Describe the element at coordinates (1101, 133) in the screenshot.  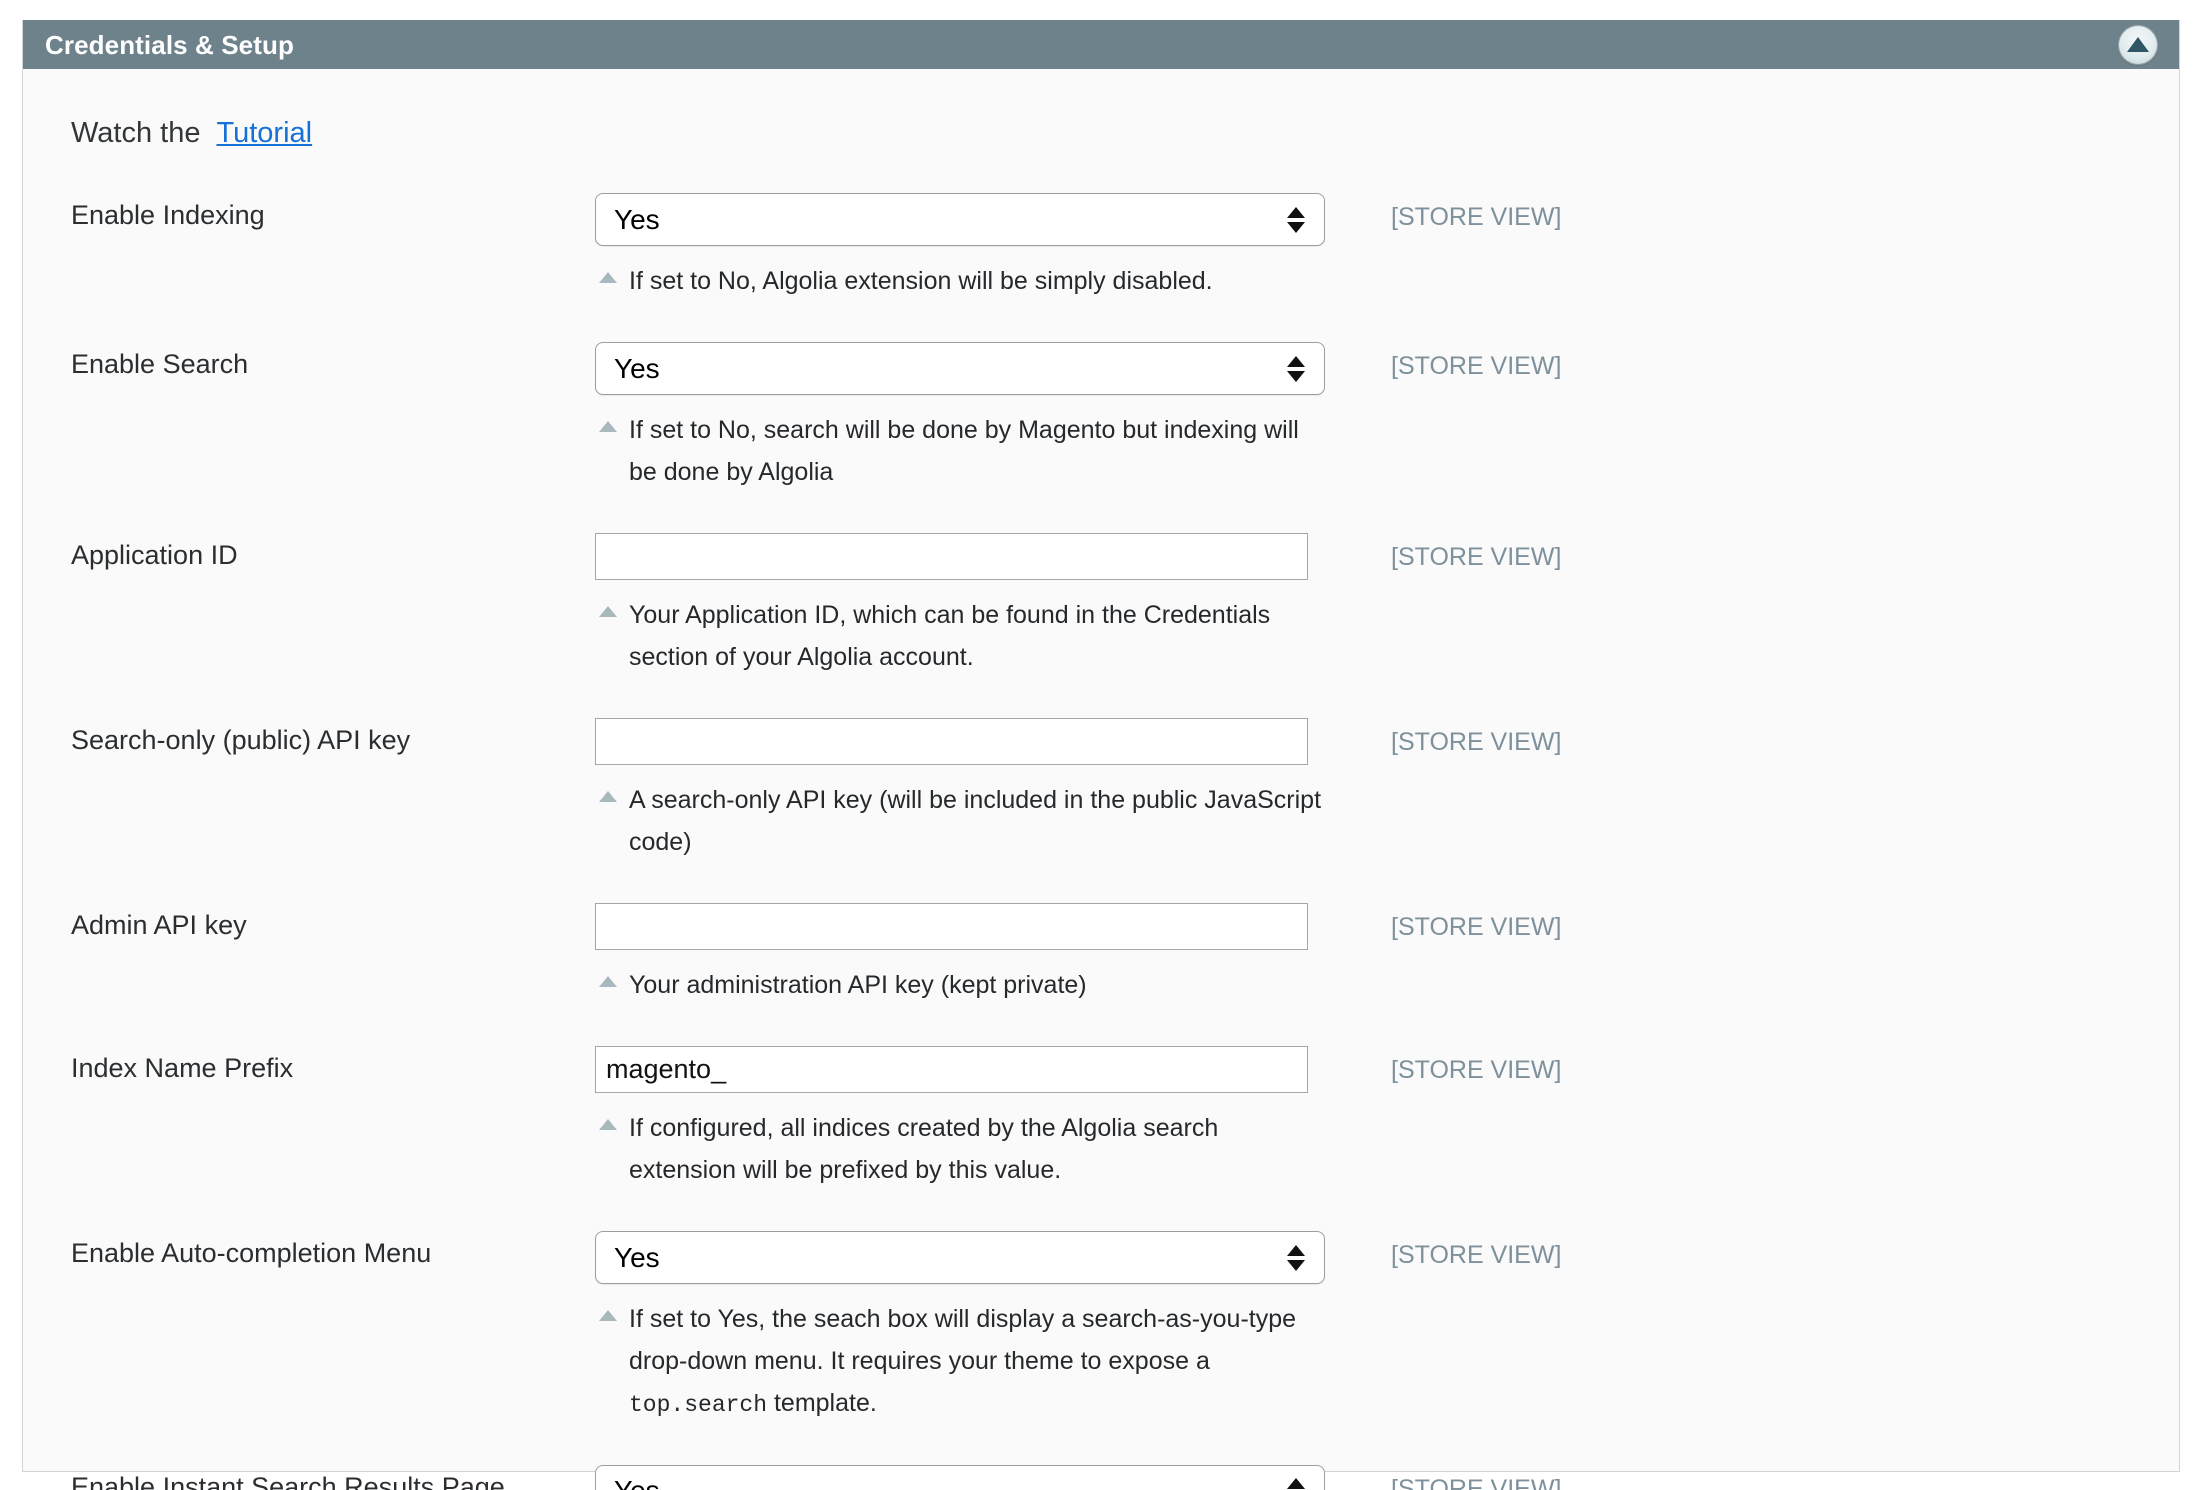
I see `tutorial-row: Watch the Tutorial` at that location.